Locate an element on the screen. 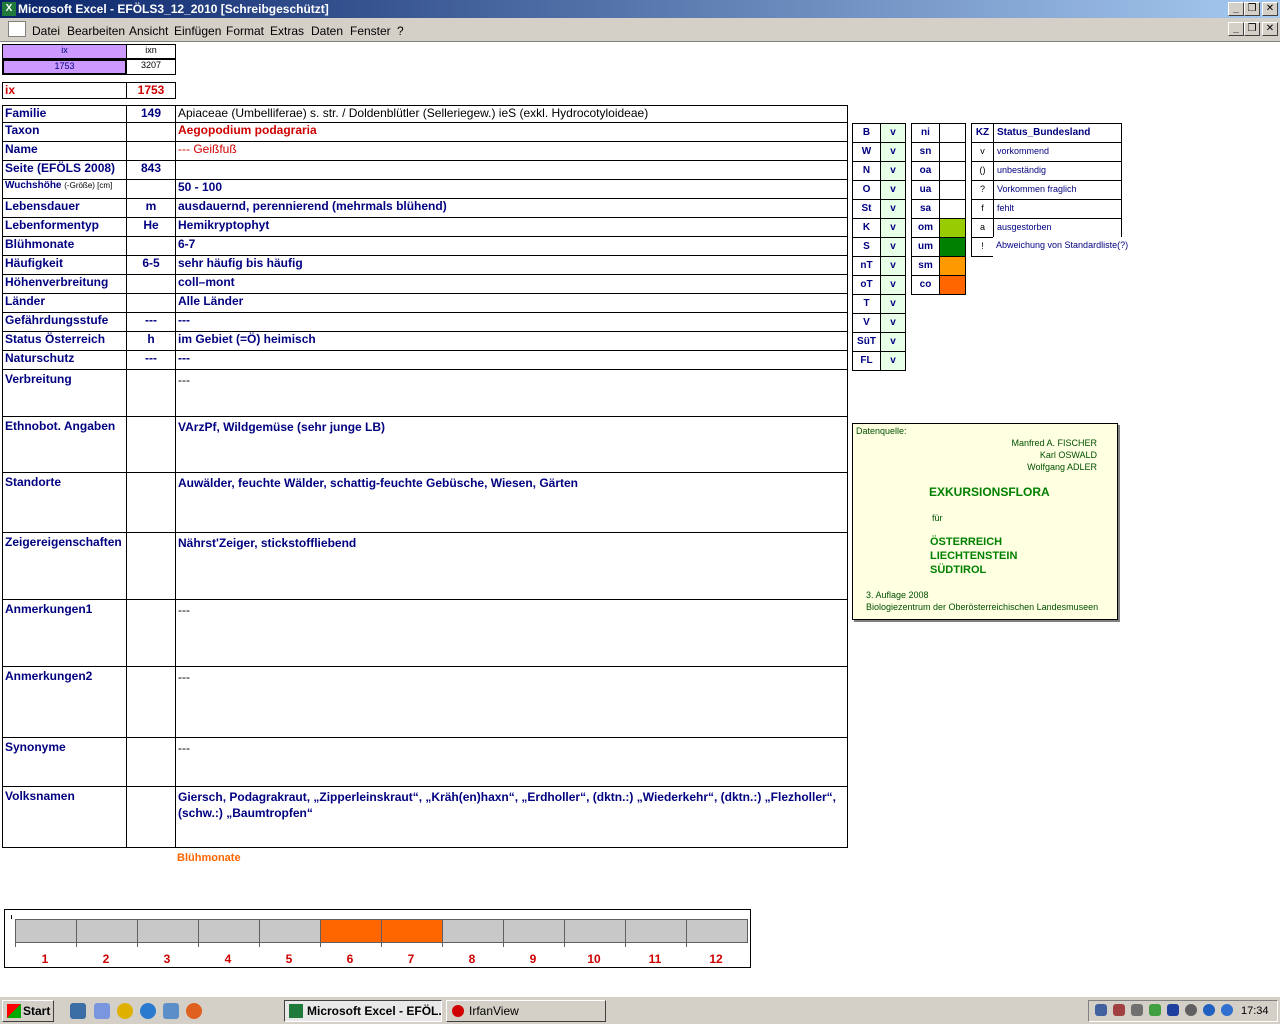 The image size is (1280, 1024). row-label: Anmerkungen1 is located at coordinates (64, 633).